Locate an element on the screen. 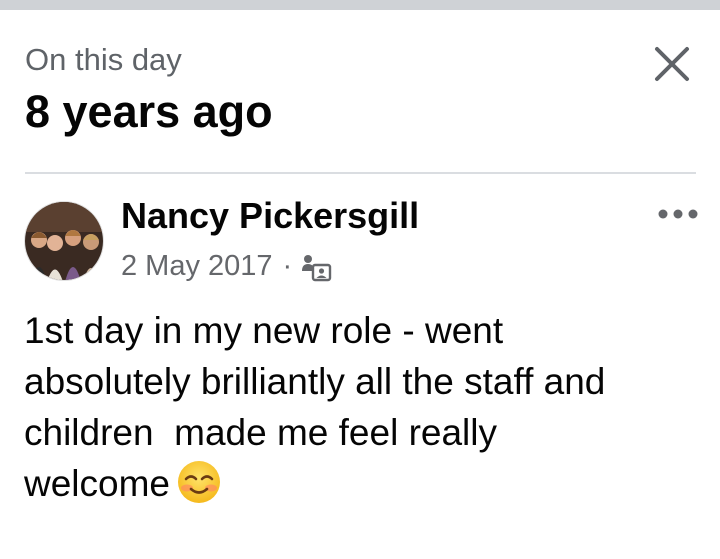 Image resolution: width=720 pixels, height=559 pixels. memory-subtitle: On this day is located at coordinates (103, 59).